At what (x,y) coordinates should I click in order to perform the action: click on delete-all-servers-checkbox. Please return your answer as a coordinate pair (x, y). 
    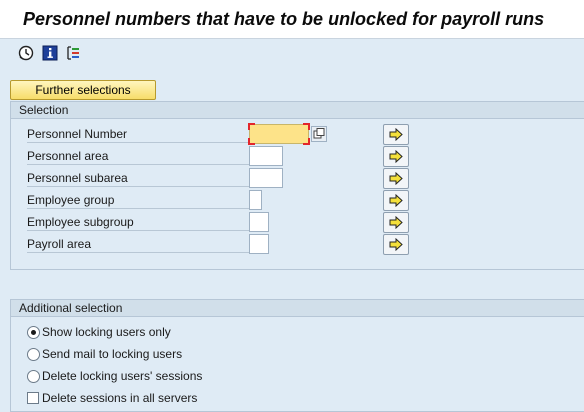
    Looking at the image, I should click on (33, 398).